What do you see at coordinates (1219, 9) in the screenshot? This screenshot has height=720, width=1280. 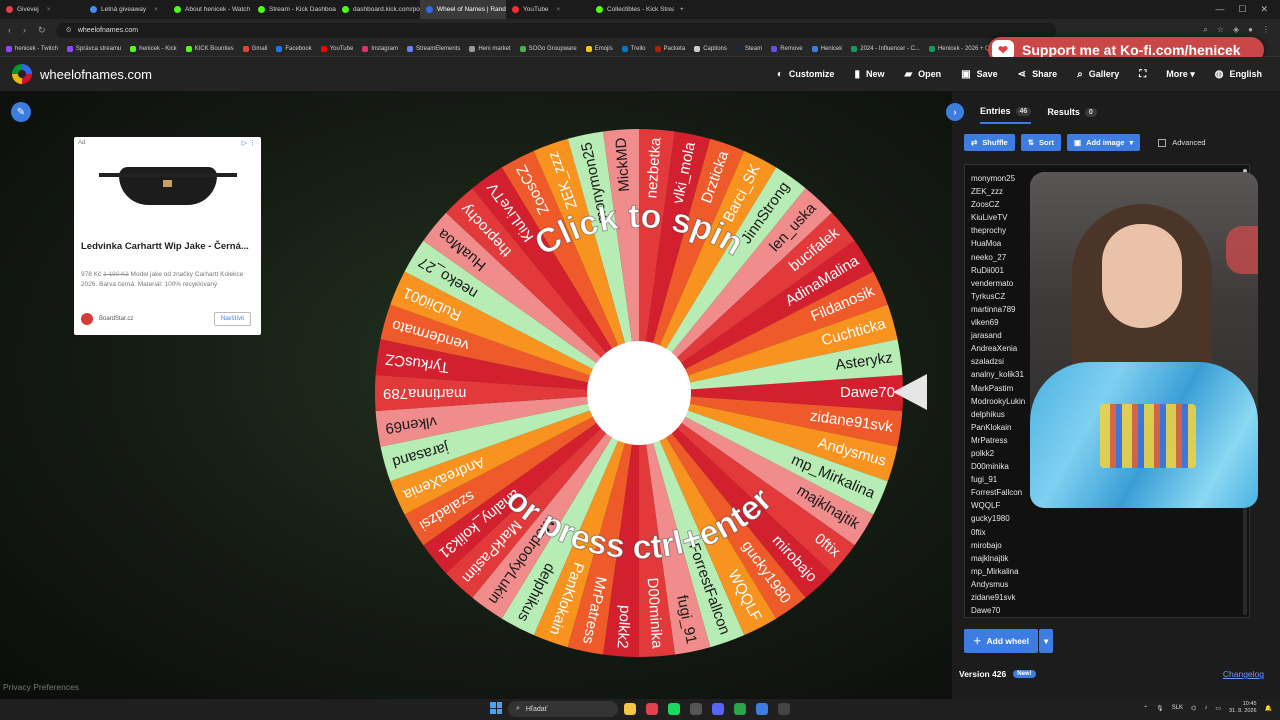 I see `minimize-icon: —` at bounding box center [1219, 9].